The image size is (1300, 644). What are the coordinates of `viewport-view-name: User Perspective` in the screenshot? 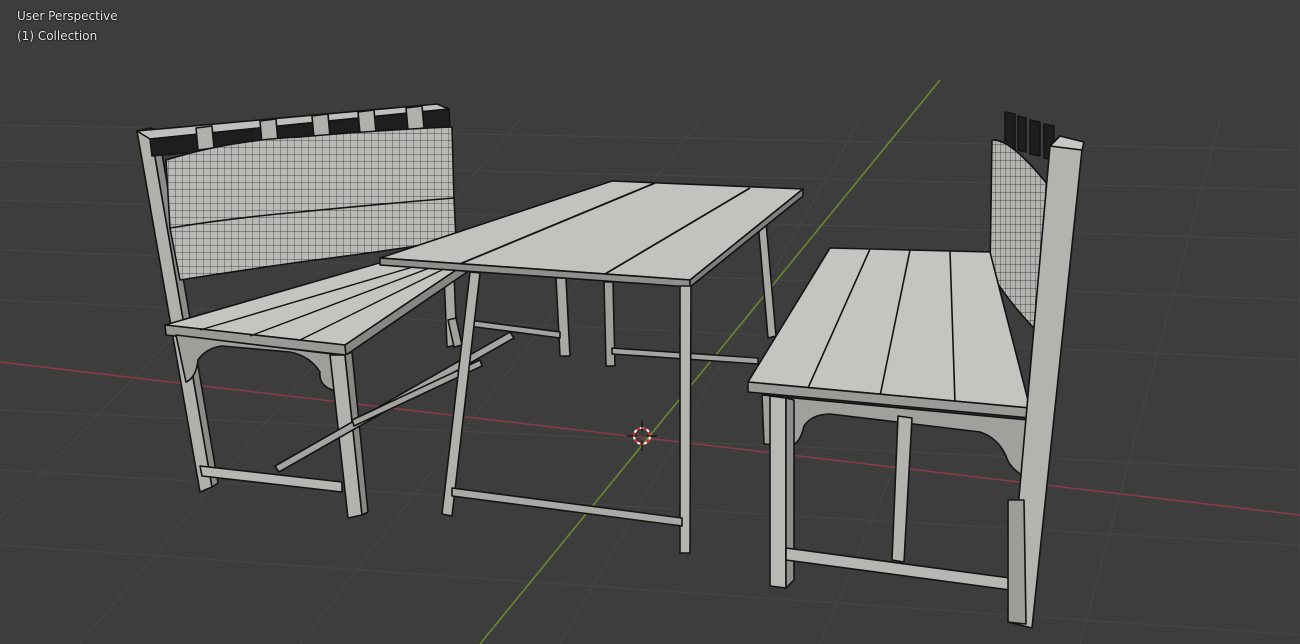 It's located at (67, 16).